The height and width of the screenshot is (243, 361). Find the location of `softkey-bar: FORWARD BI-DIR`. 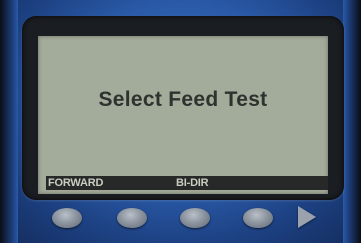

softkey-bar: FORWARD BI-DIR is located at coordinates (187, 183).